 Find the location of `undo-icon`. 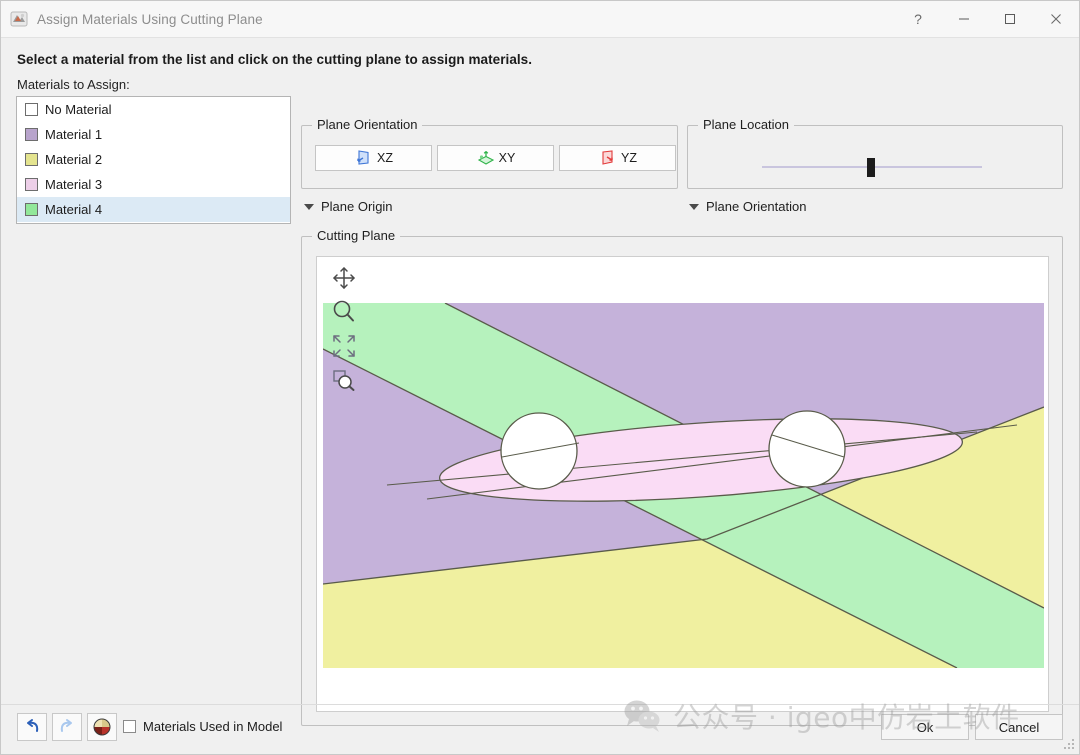

undo-icon is located at coordinates (33, 725).